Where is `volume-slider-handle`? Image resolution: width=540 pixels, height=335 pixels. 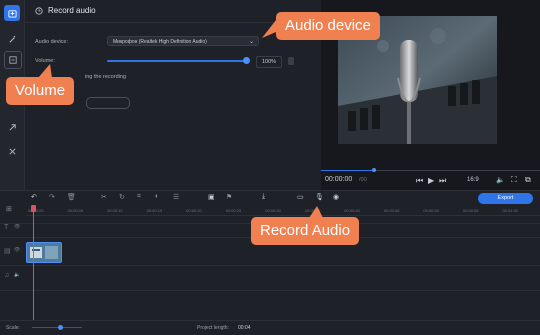
volume-slider-handle is located at coordinates (246, 60).